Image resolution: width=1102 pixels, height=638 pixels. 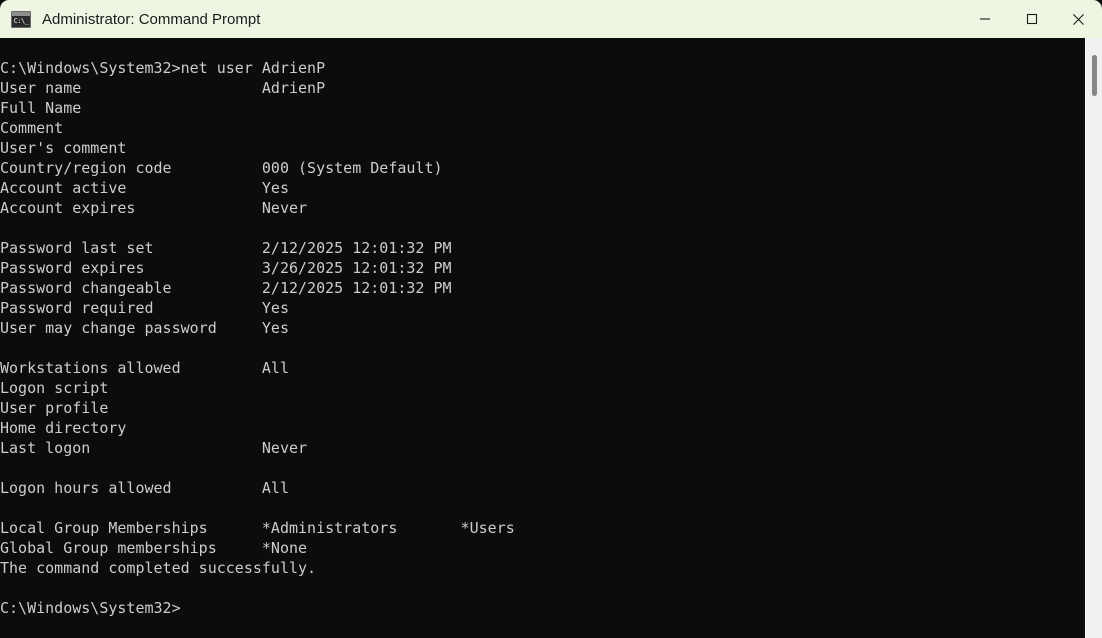 I want to click on maximize-button, so click(x=1031, y=19).